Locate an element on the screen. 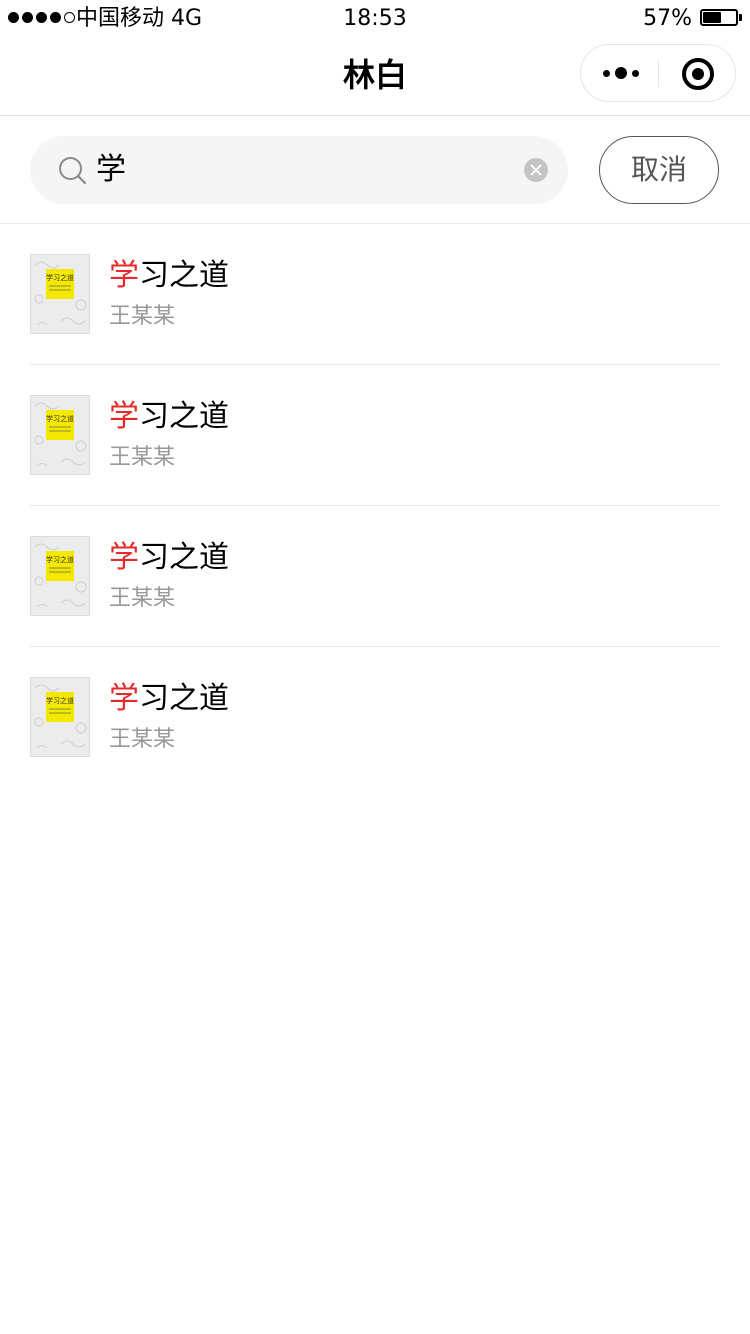 This screenshot has height=1334, width=750. close-mini-program-icon is located at coordinates (698, 74).